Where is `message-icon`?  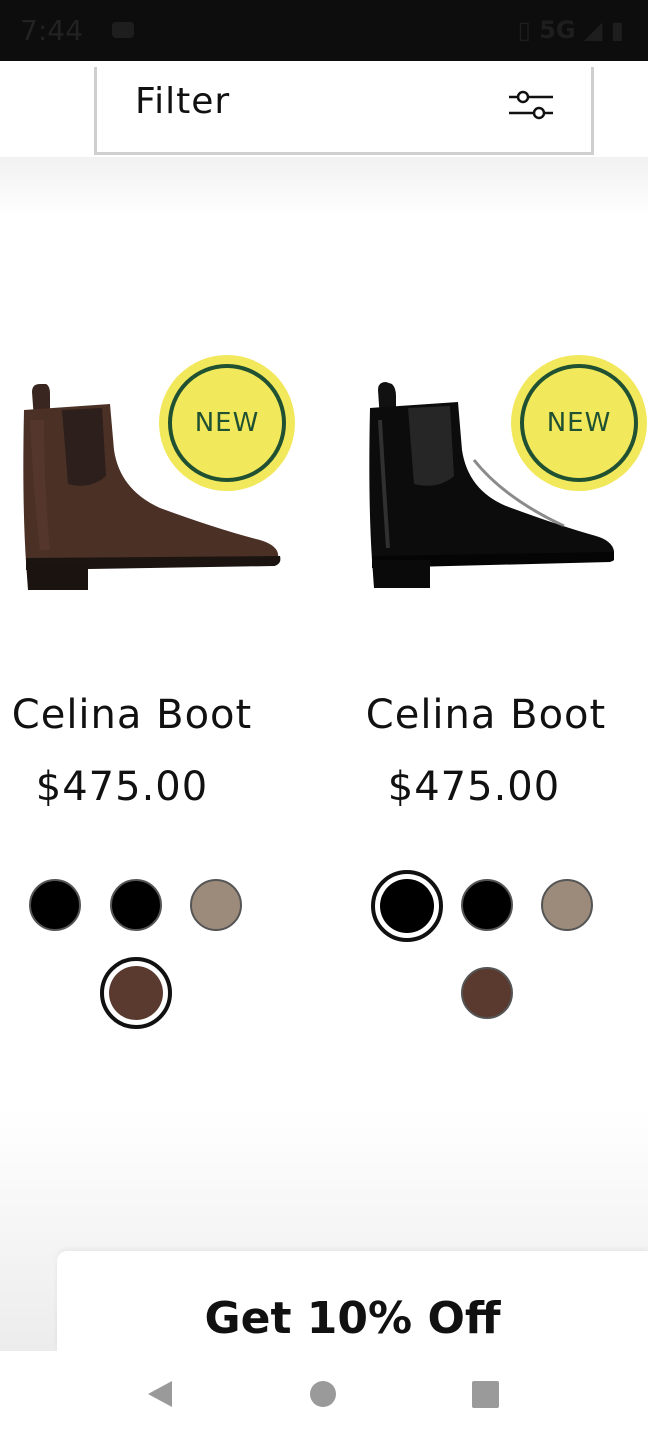
message-icon is located at coordinates (123, 30).